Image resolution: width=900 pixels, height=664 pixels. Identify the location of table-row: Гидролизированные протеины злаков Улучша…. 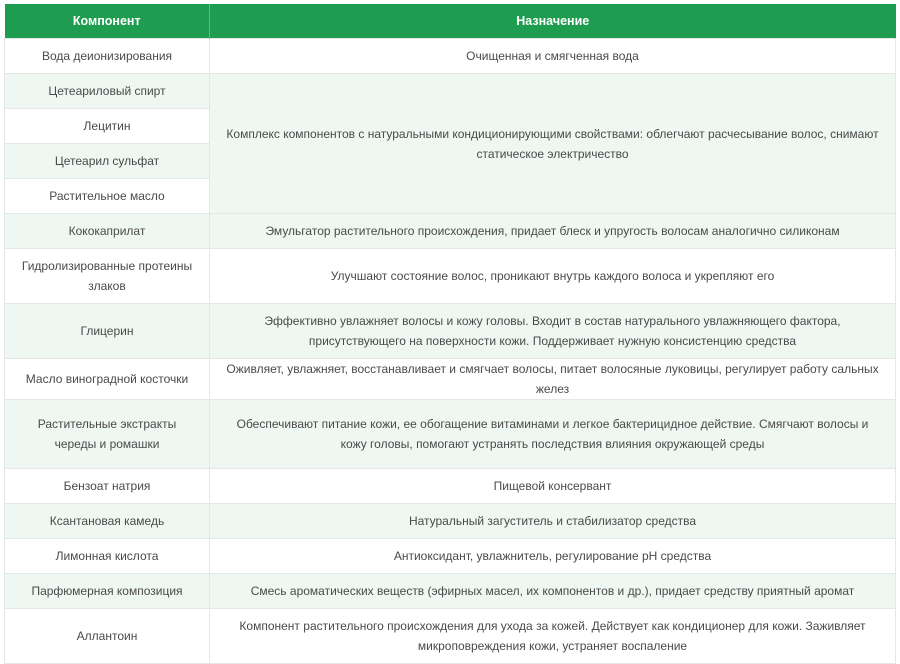
(450, 276).